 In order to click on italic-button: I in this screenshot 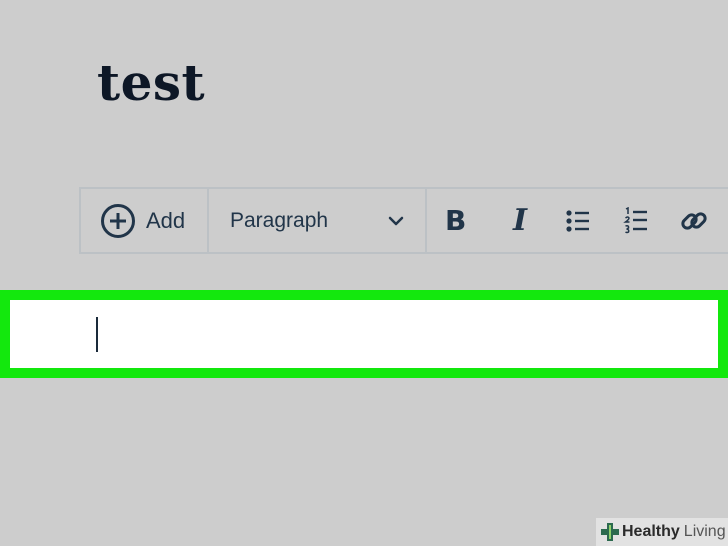, I will do `click(520, 221)`.